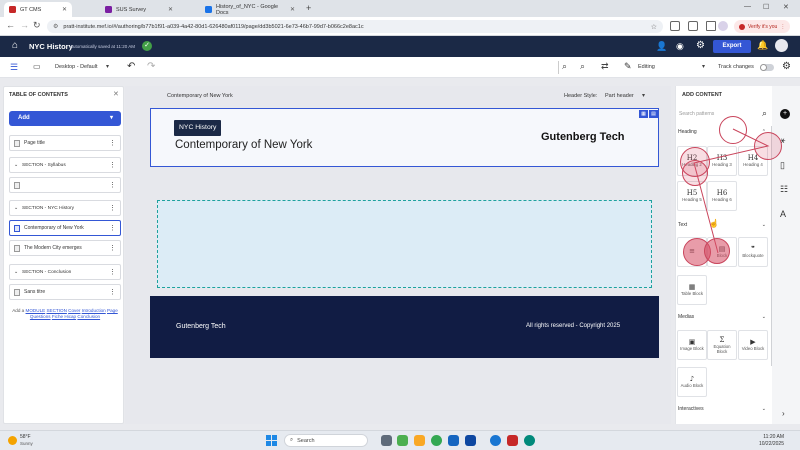 The width and height of the screenshot is (800, 450). Describe the element at coordinates (271, 440) in the screenshot. I see `windows-start-icon` at that location.